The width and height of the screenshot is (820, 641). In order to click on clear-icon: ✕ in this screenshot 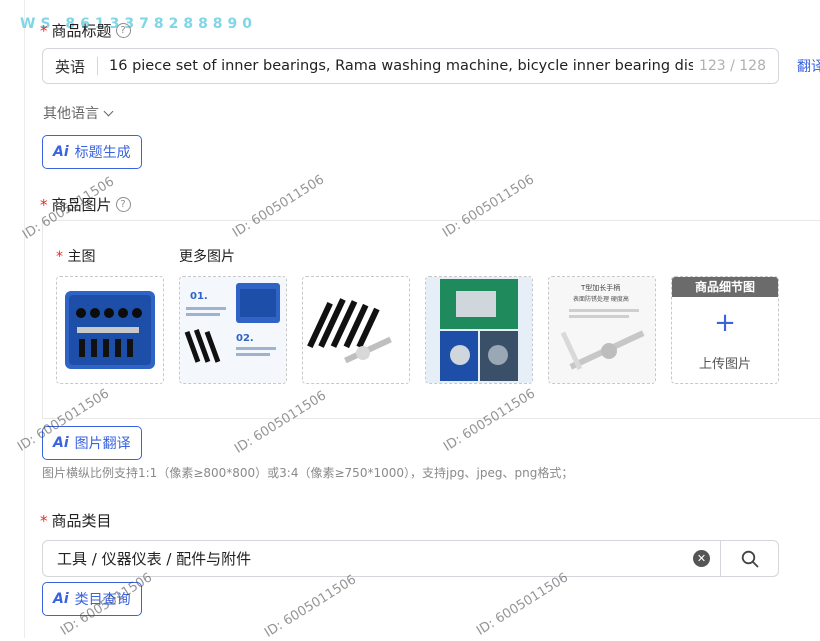, I will do `click(701, 558)`.